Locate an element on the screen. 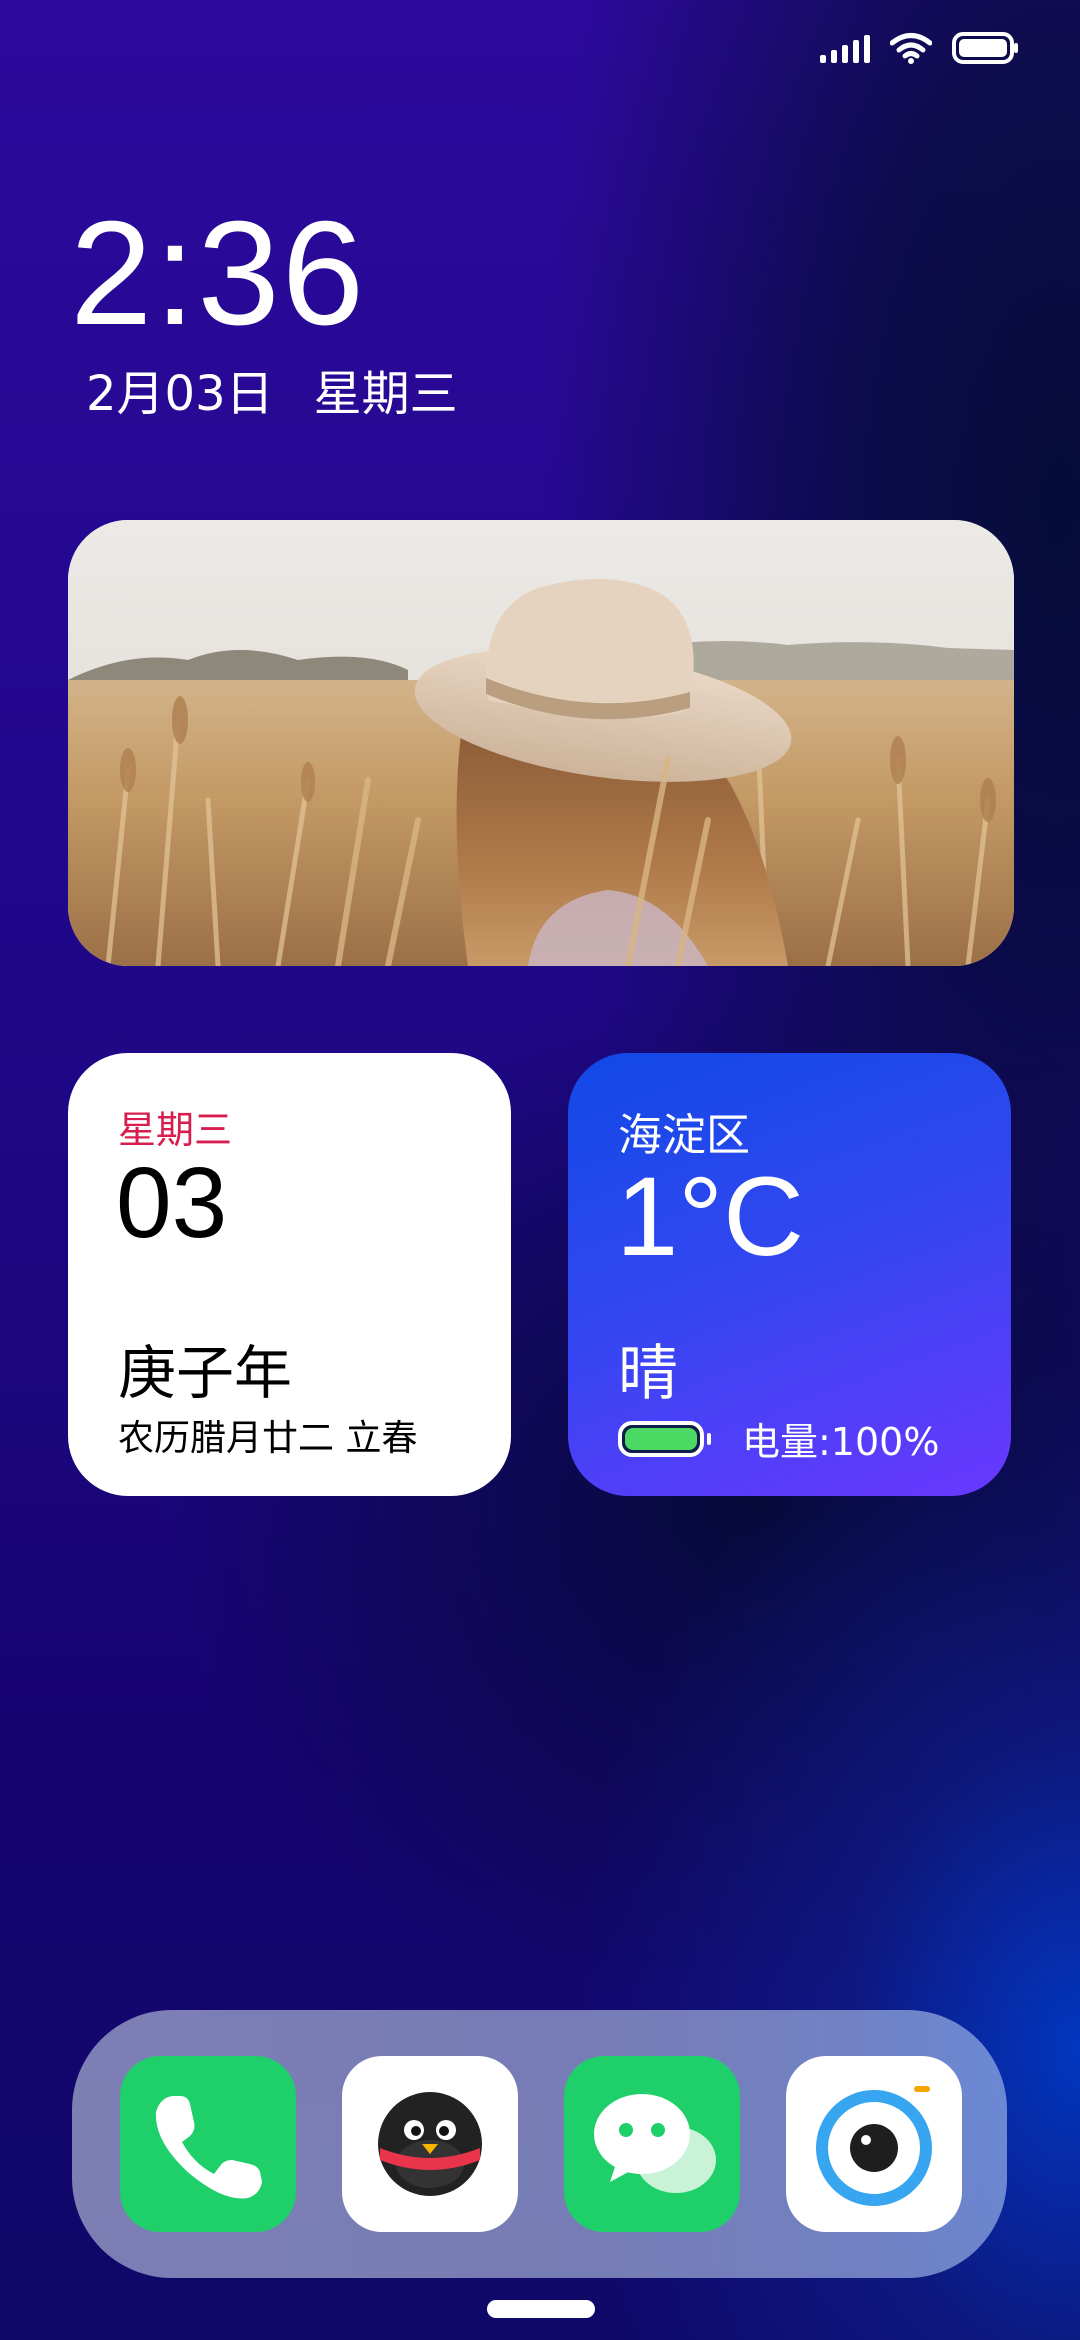  weather-widget: 海淀区 1°C 晴 电量:100% is located at coordinates (789, 1274).